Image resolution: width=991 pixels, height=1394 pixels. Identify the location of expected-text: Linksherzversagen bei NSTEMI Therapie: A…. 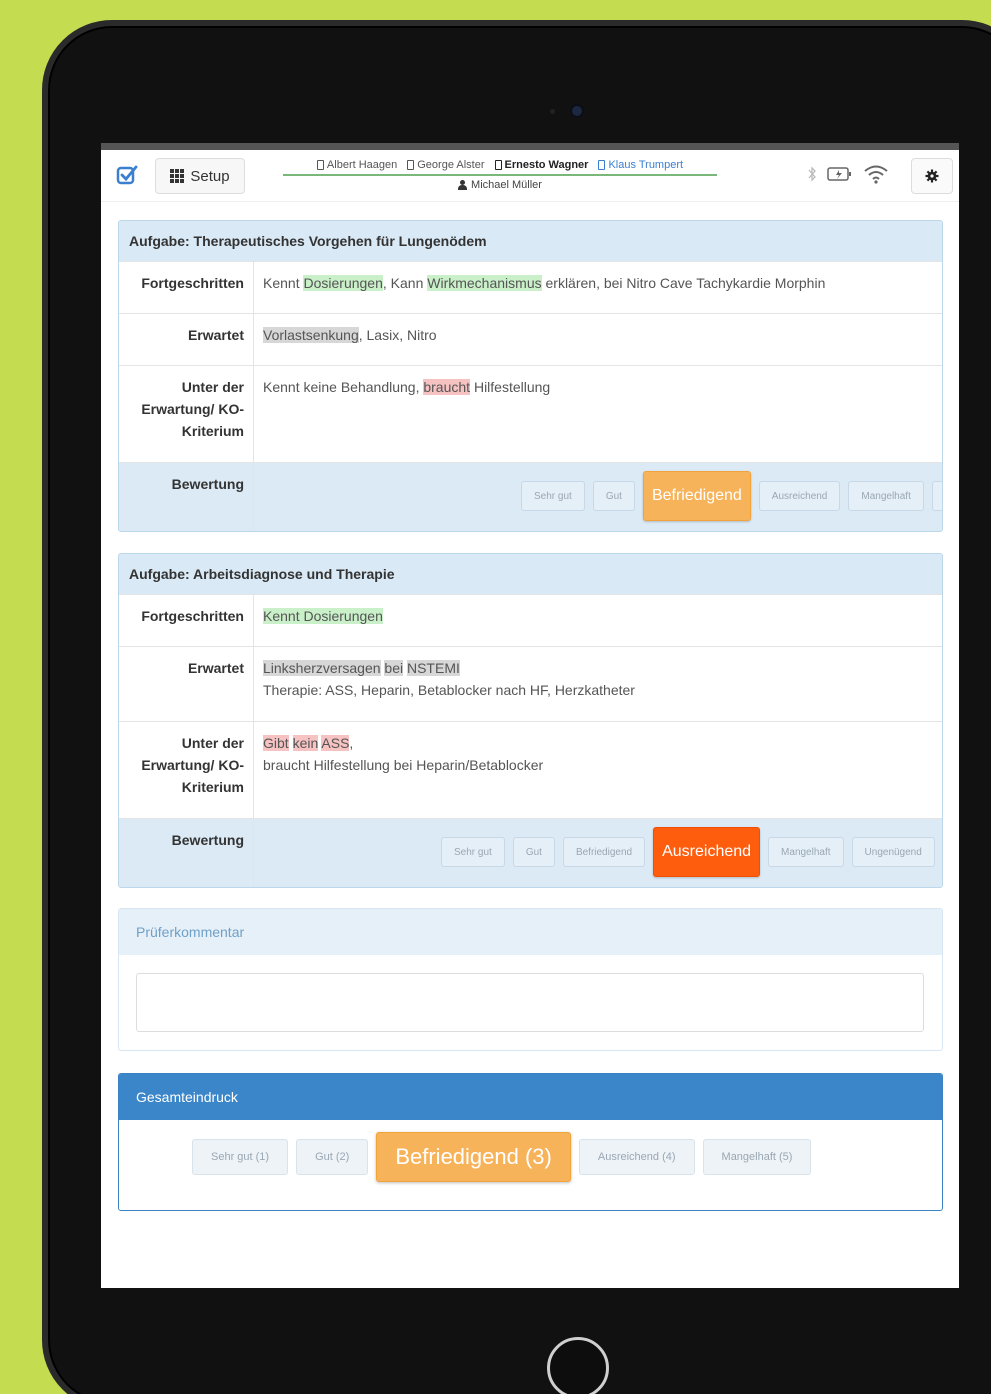
(598, 684).